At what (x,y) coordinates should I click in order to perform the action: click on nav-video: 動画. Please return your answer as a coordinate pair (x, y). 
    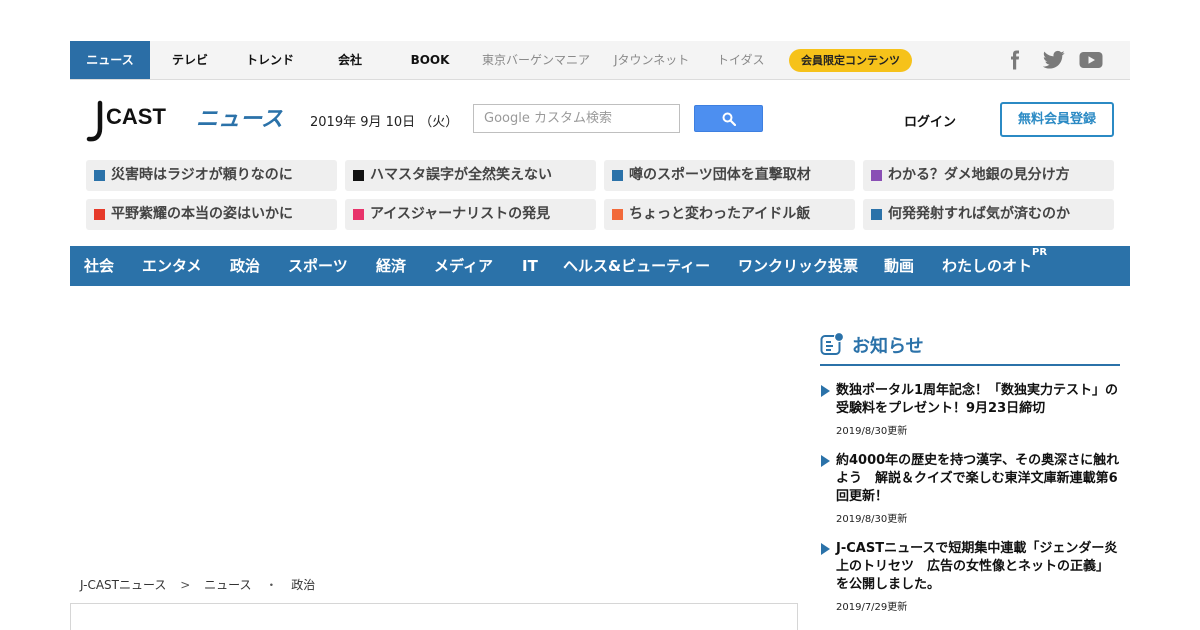
    Looking at the image, I should click on (899, 266).